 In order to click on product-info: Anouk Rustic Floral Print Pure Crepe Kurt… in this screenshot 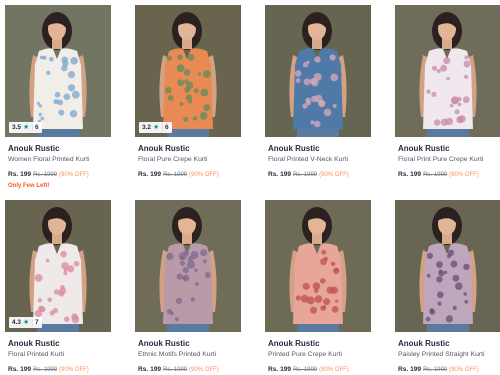, I will do `click(447, 162)`.